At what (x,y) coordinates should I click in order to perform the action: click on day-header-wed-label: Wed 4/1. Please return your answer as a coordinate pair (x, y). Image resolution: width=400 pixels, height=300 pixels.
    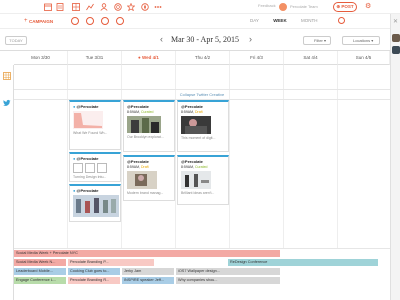
    Looking at the image, I should click on (150, 57).